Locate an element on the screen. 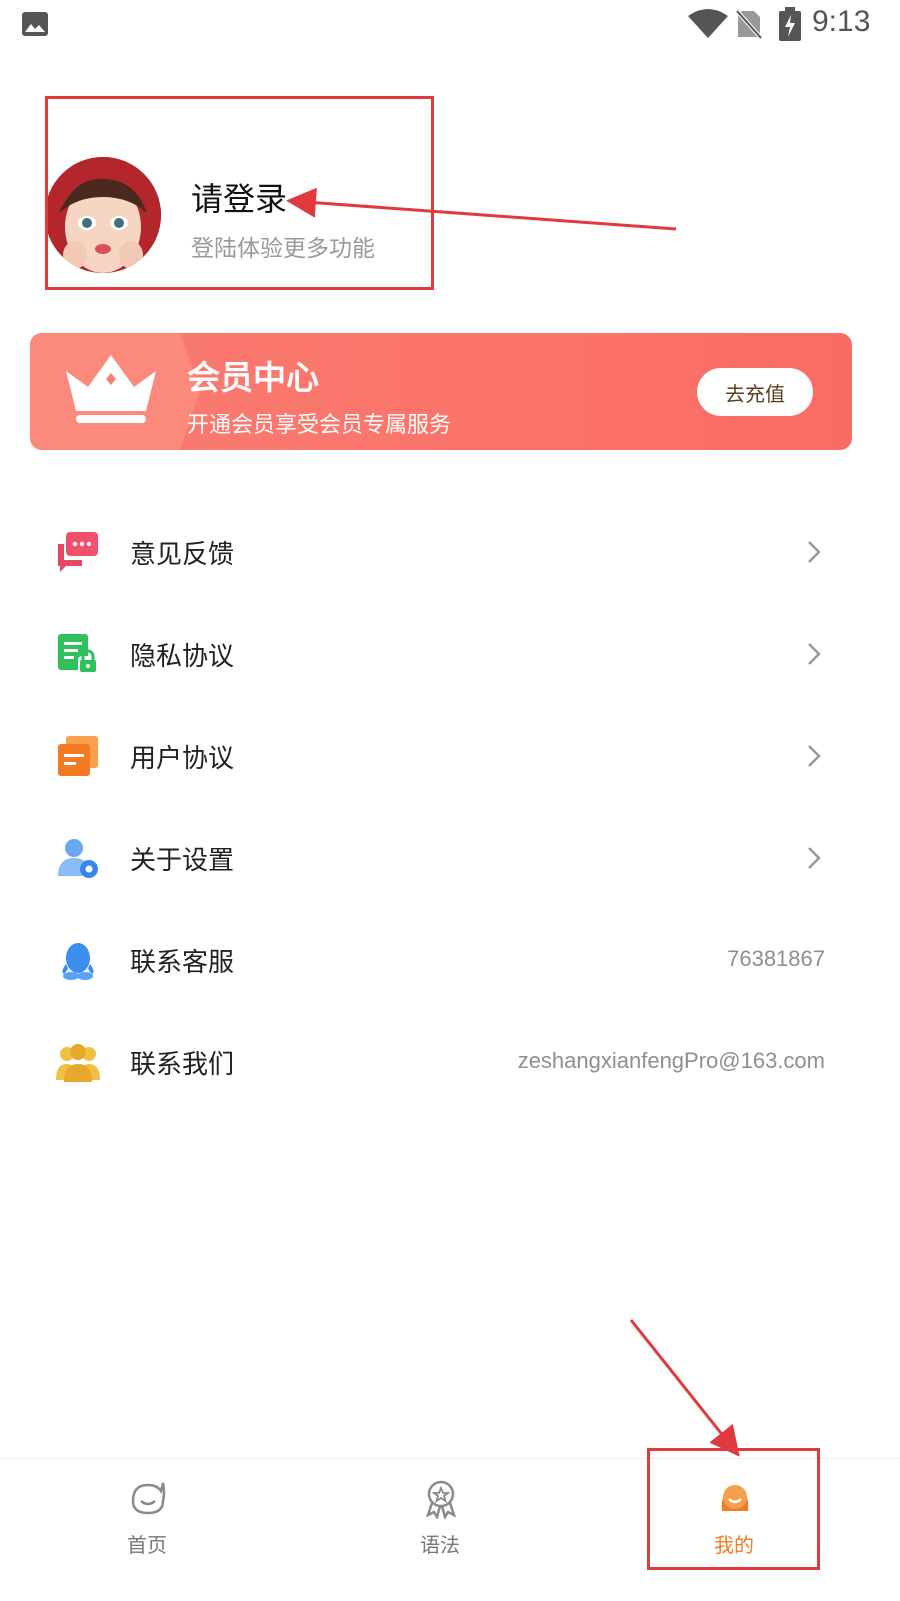  login-subtitle: 登陆体验更多功能 is located at coordinates (283, 249).